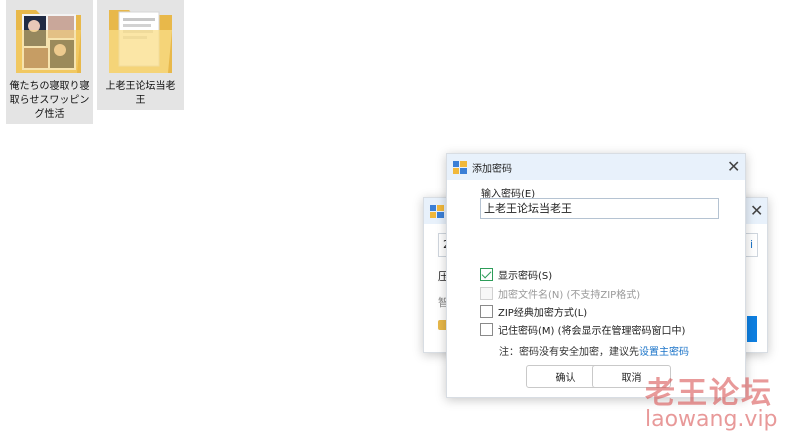 The height and width of the screenshot is (444, 800). Describe the element at coordinates (492, 169) in the screenshot. I see `dialog-title: 添加密码` at that location.